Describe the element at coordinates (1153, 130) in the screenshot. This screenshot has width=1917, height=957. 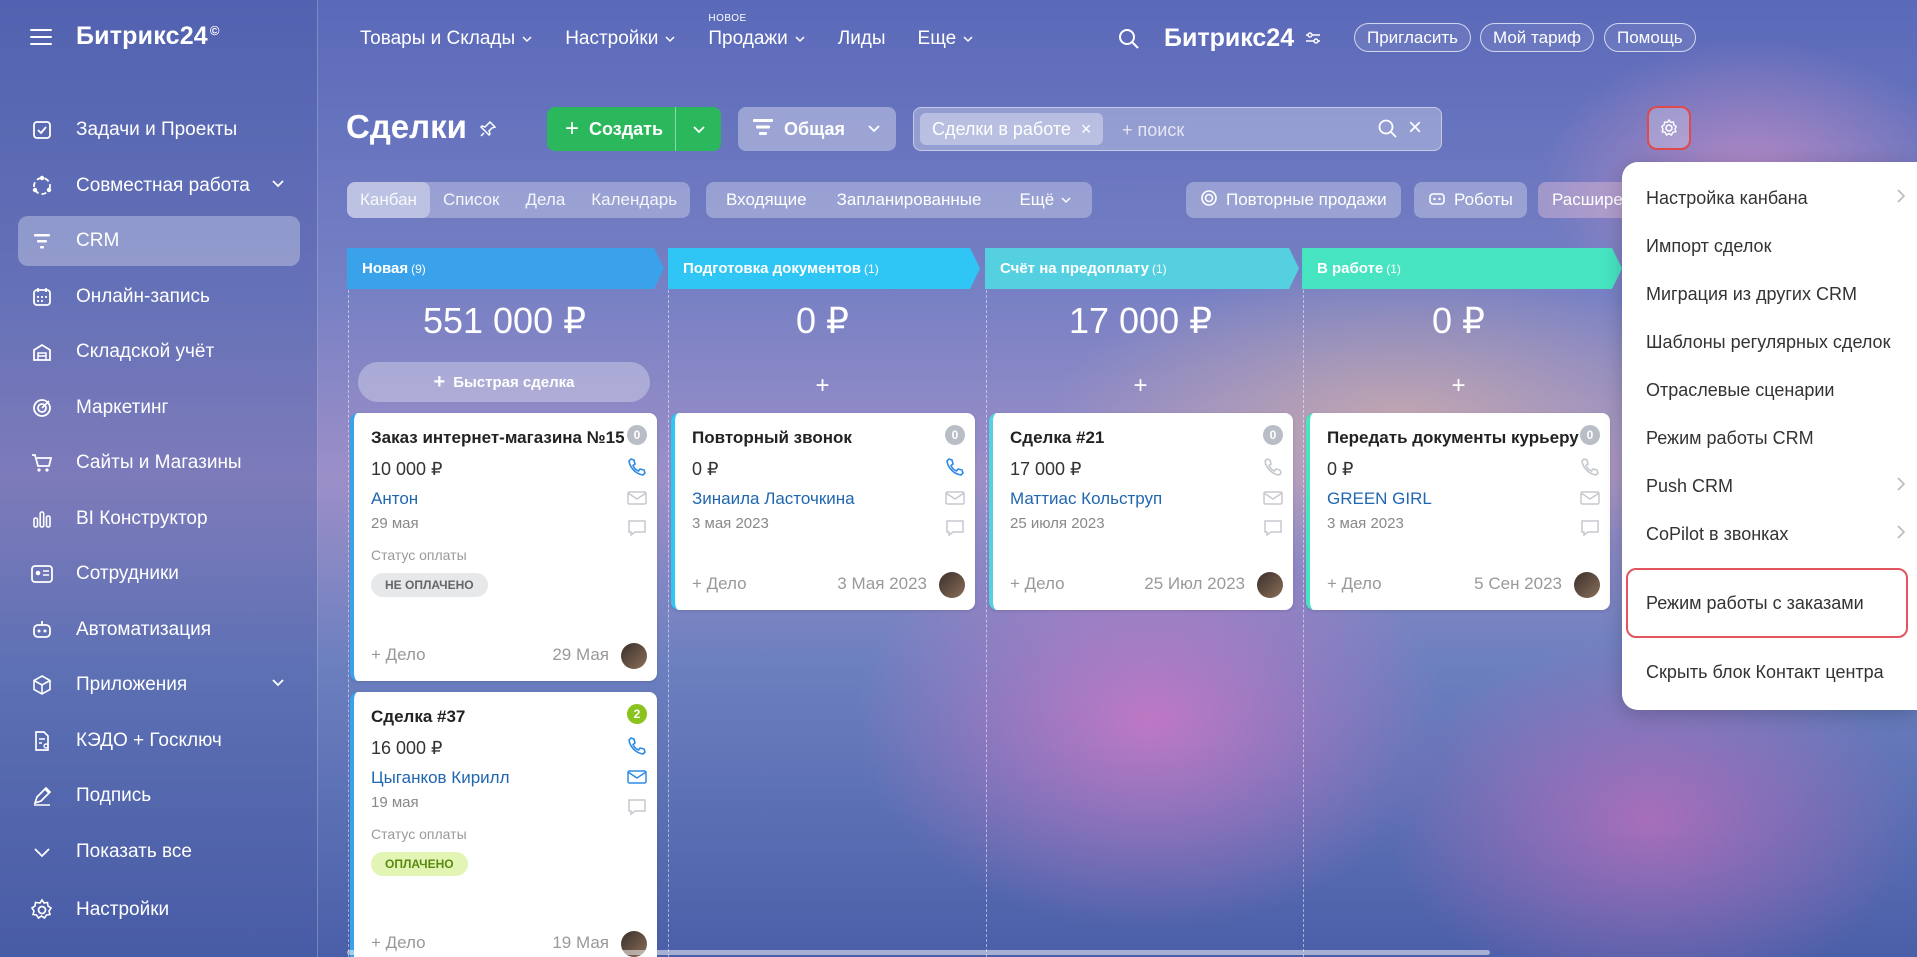
I see `search-input: + поиск` at that location.